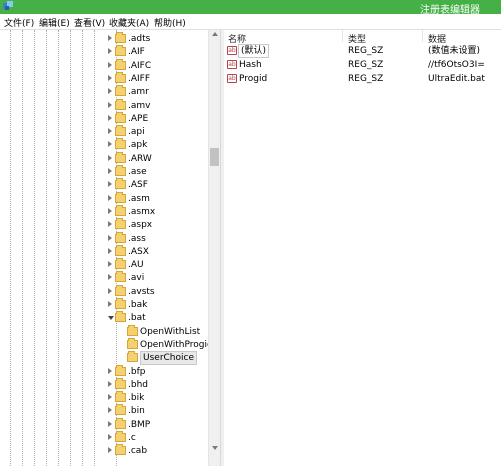 The height and width of the screenshot is (466, 501). Describe the element at coordinates (437, 38) in the screenshot. I see `column-header-data: 数据` at that location.